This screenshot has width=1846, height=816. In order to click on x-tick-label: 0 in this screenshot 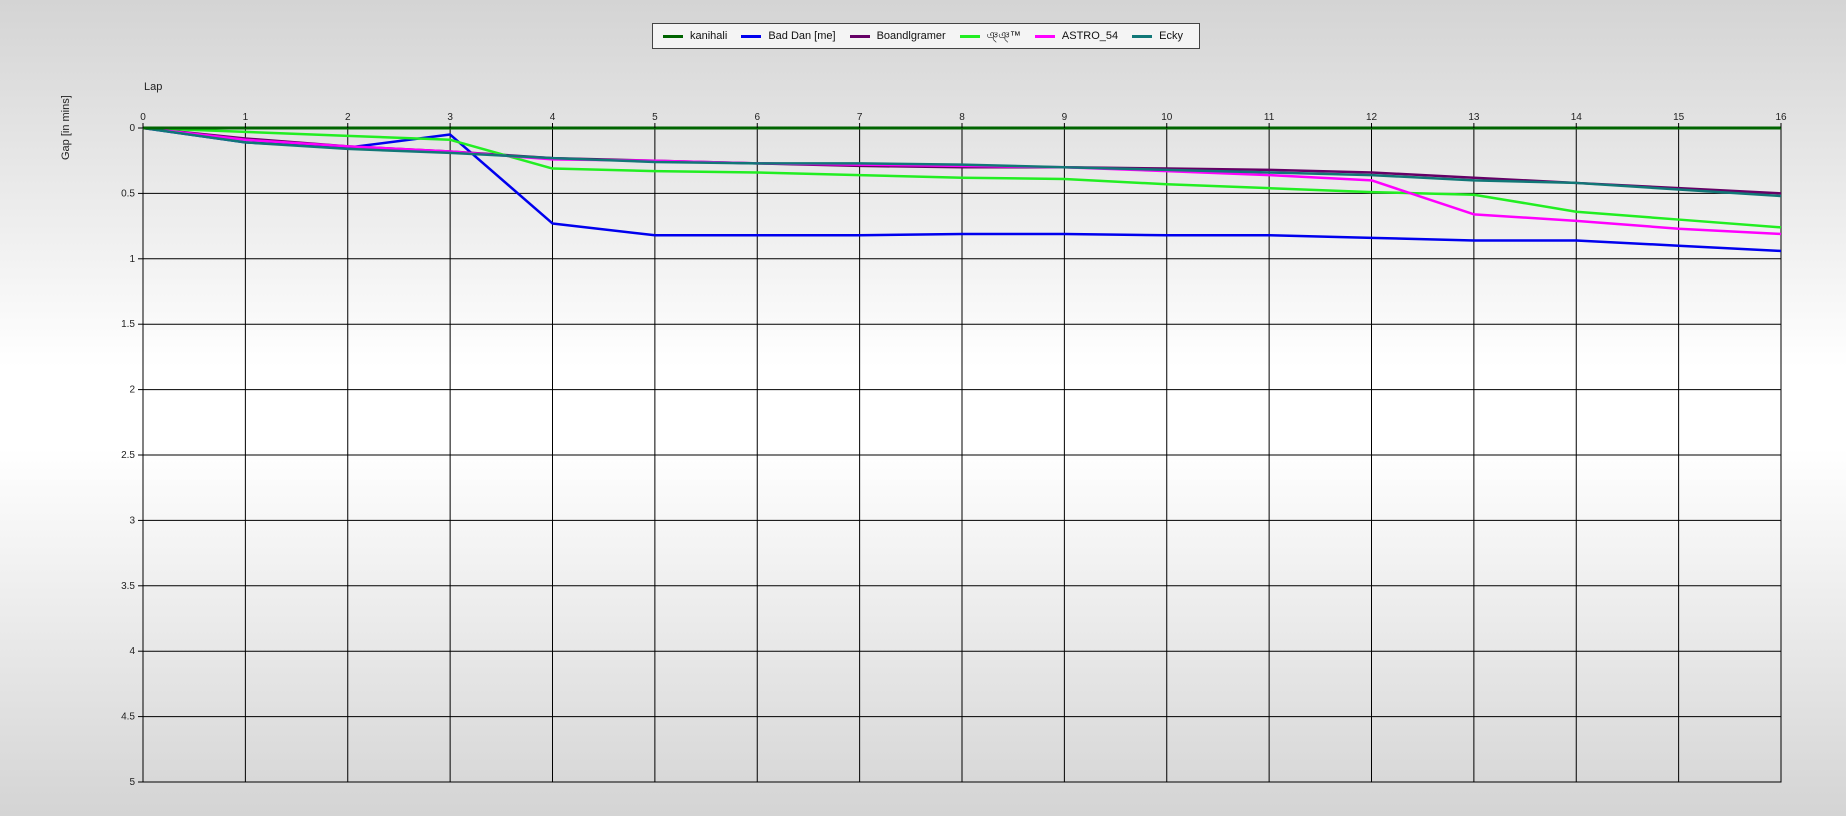, I will do `click(143, 117)`.